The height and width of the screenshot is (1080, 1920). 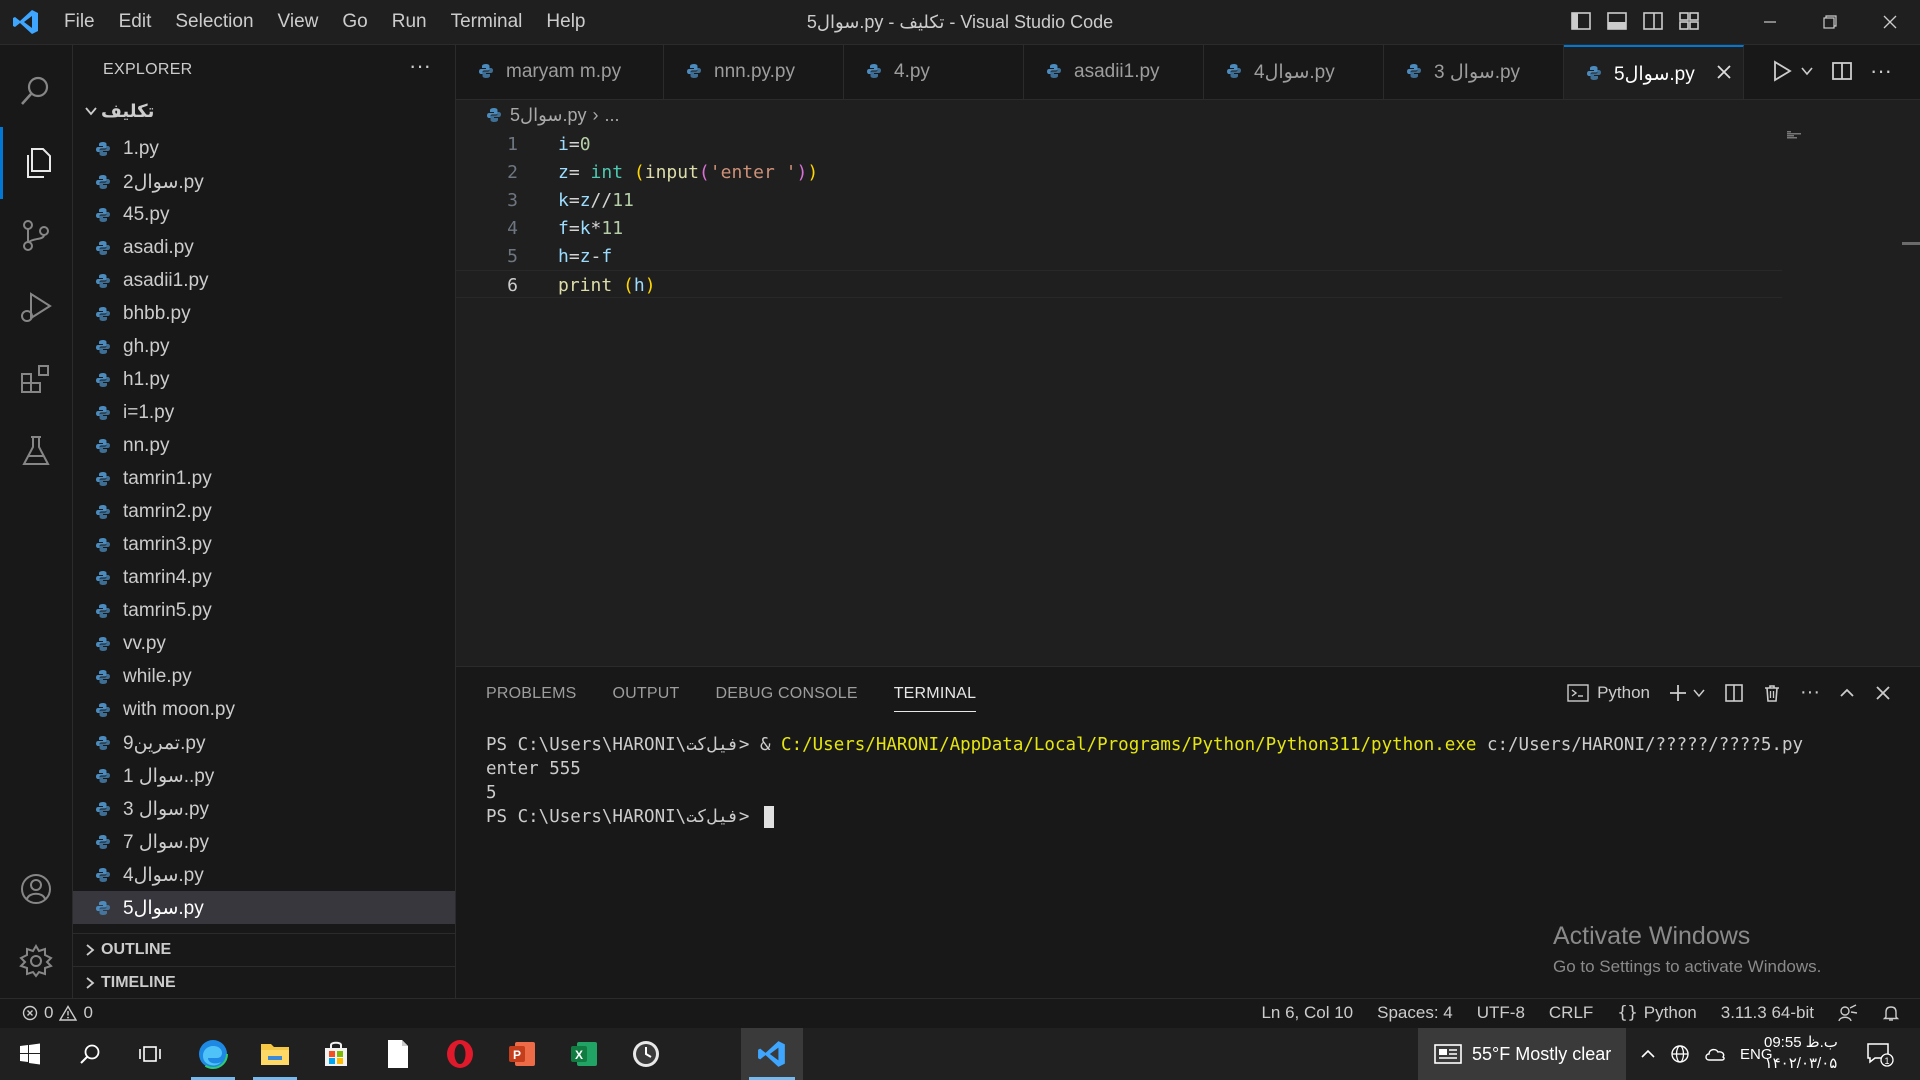 I want to click on tab-file: nnn.py.py, so click(x=754, y=72).